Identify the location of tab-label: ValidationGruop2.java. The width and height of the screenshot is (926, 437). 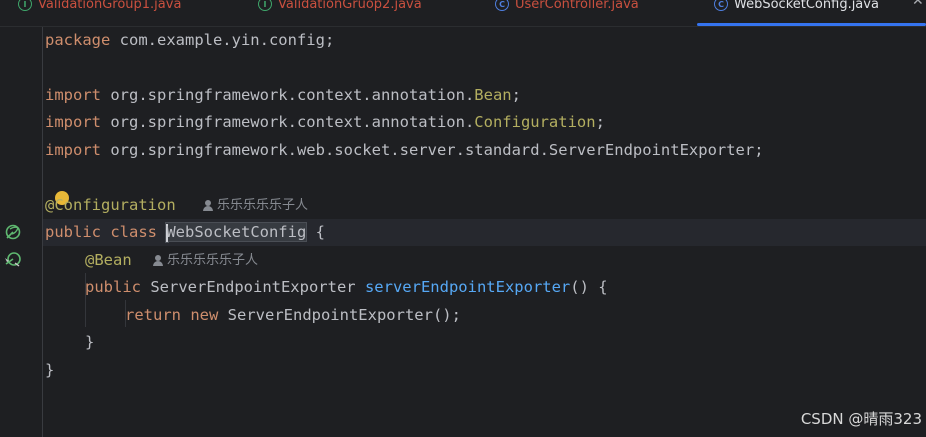
(350, 6).